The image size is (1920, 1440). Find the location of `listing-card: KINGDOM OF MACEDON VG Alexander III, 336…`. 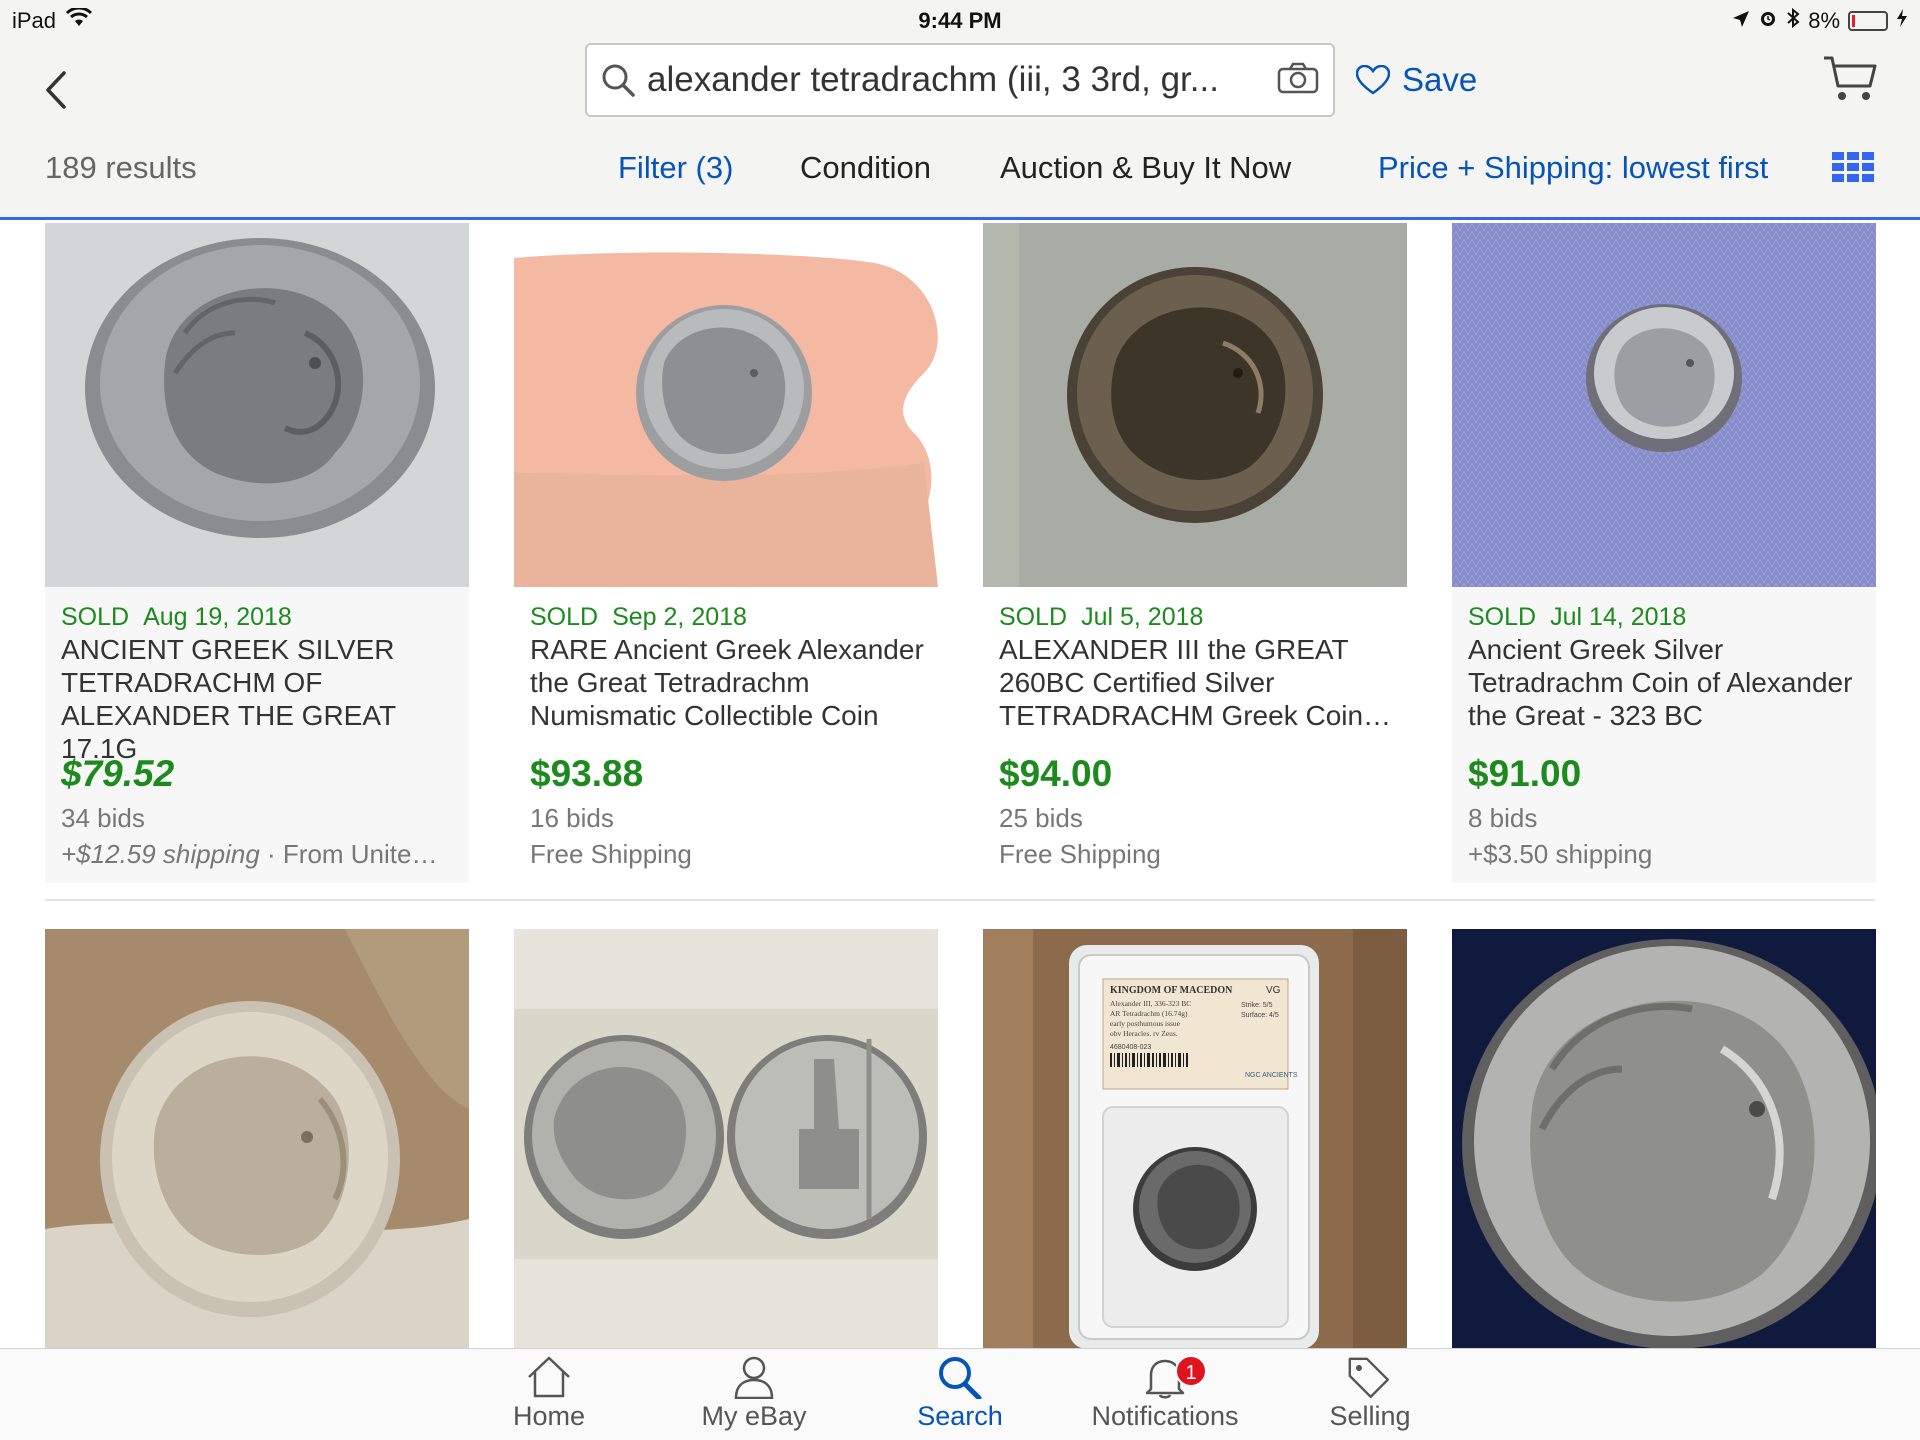

listing-card: KINGDOM OF MACEDON VG Alexander III, 336… is located at coordinates (1195, 1138).